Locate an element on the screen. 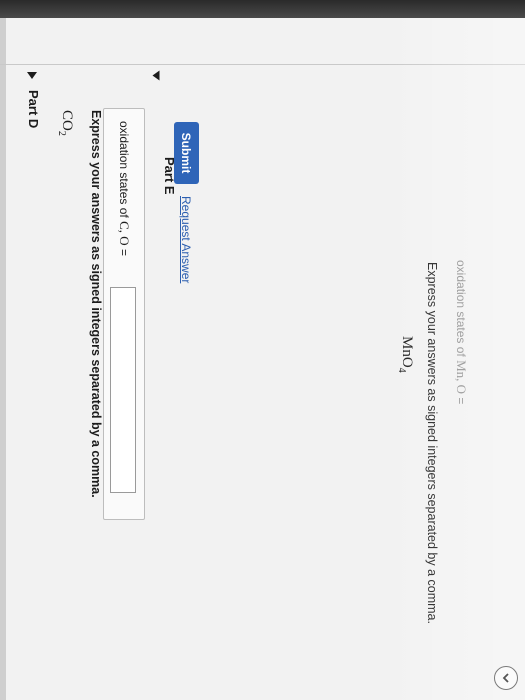 The image size is (525, 700). part-d-field-label-equals: = is located at coordinates (124, 250).